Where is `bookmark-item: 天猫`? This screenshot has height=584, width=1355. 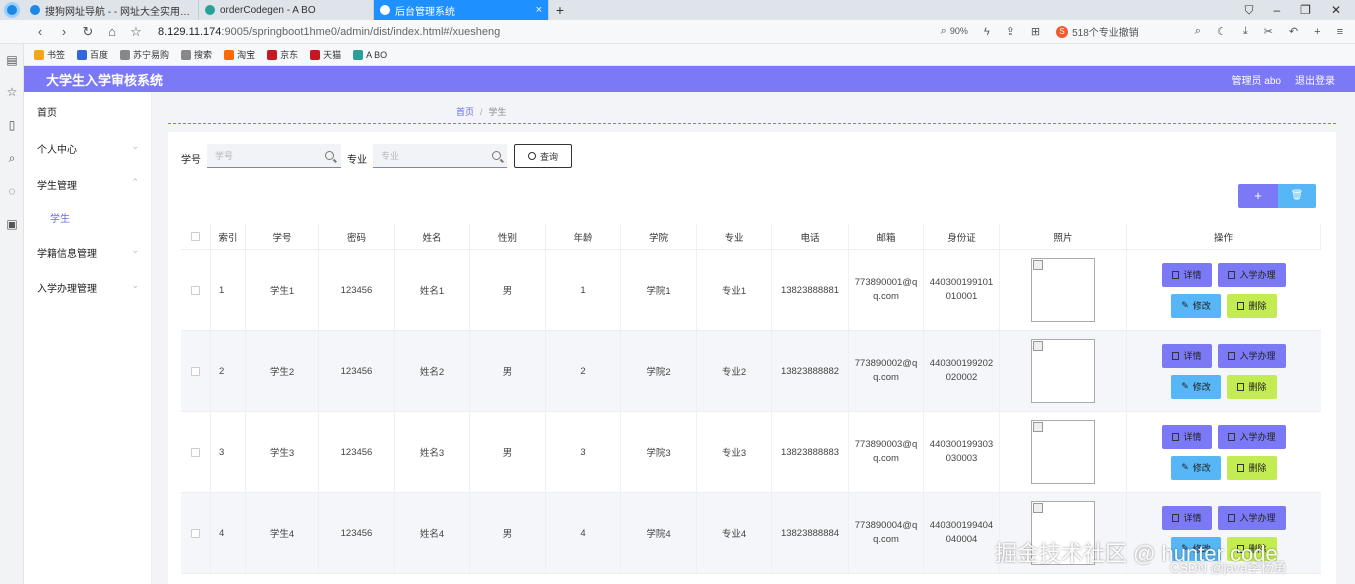
bookmark-item: 天猫 is located at coordinates (325, 54).